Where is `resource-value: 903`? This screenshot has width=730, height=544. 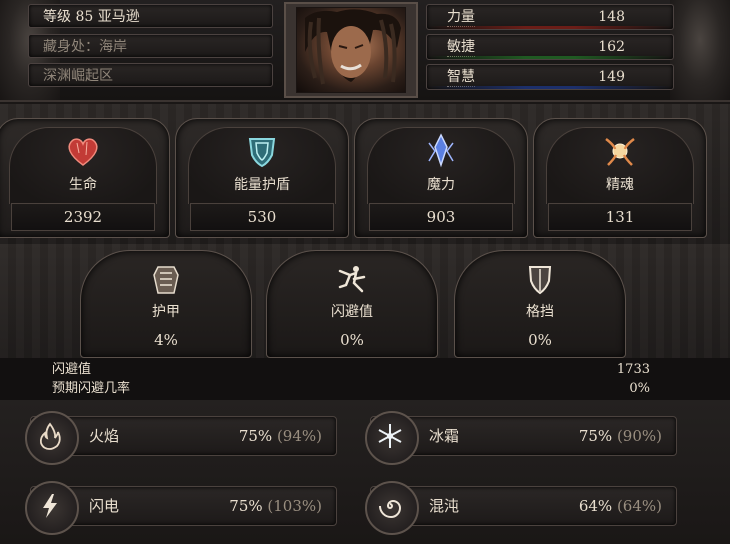 resource-value: 903 is located at coordinates (441, 217).